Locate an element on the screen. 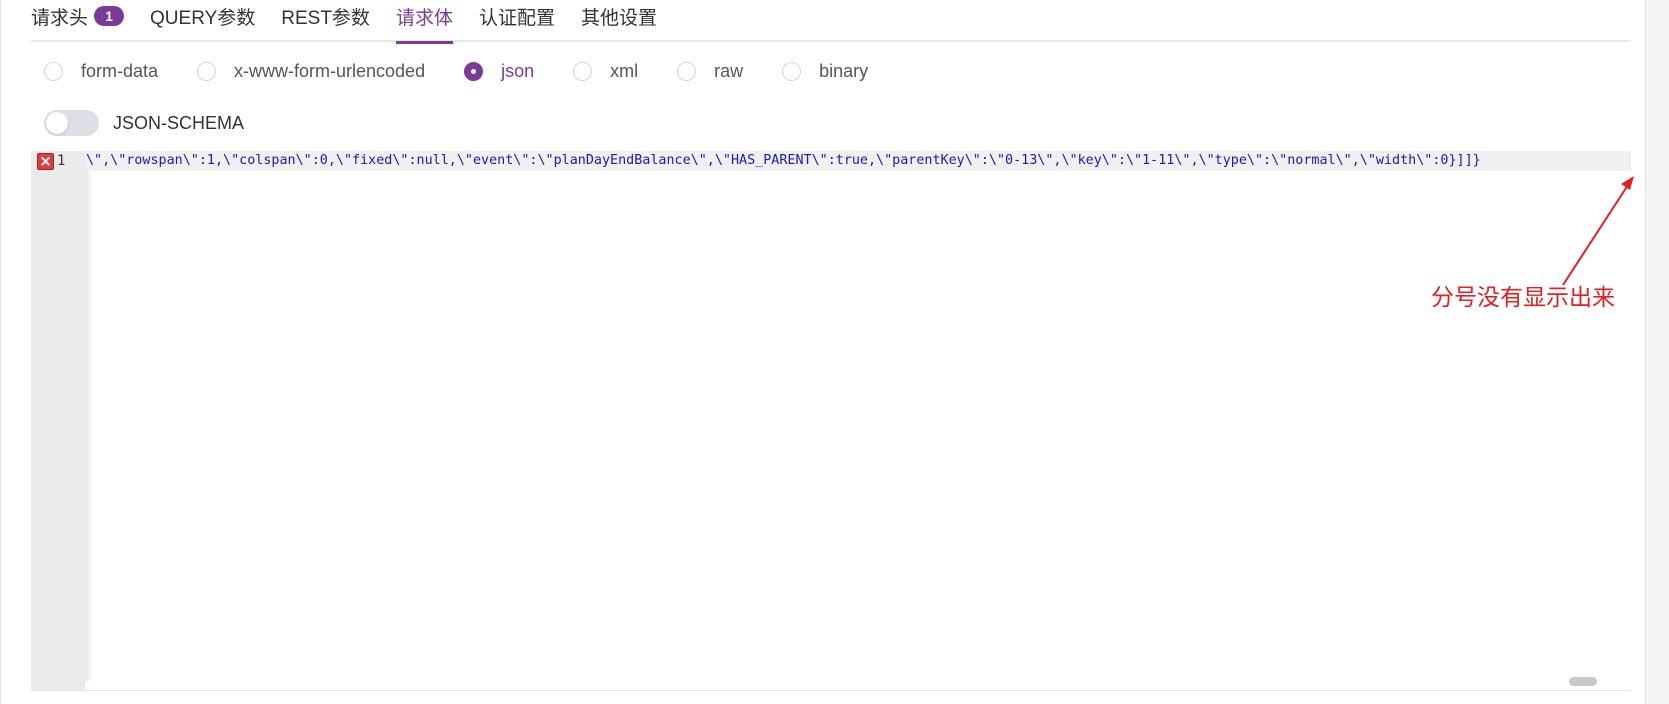 The height and width of the screenshot is (704, 1669). radio-form-data: form-data is located at coordinates (101, 71).